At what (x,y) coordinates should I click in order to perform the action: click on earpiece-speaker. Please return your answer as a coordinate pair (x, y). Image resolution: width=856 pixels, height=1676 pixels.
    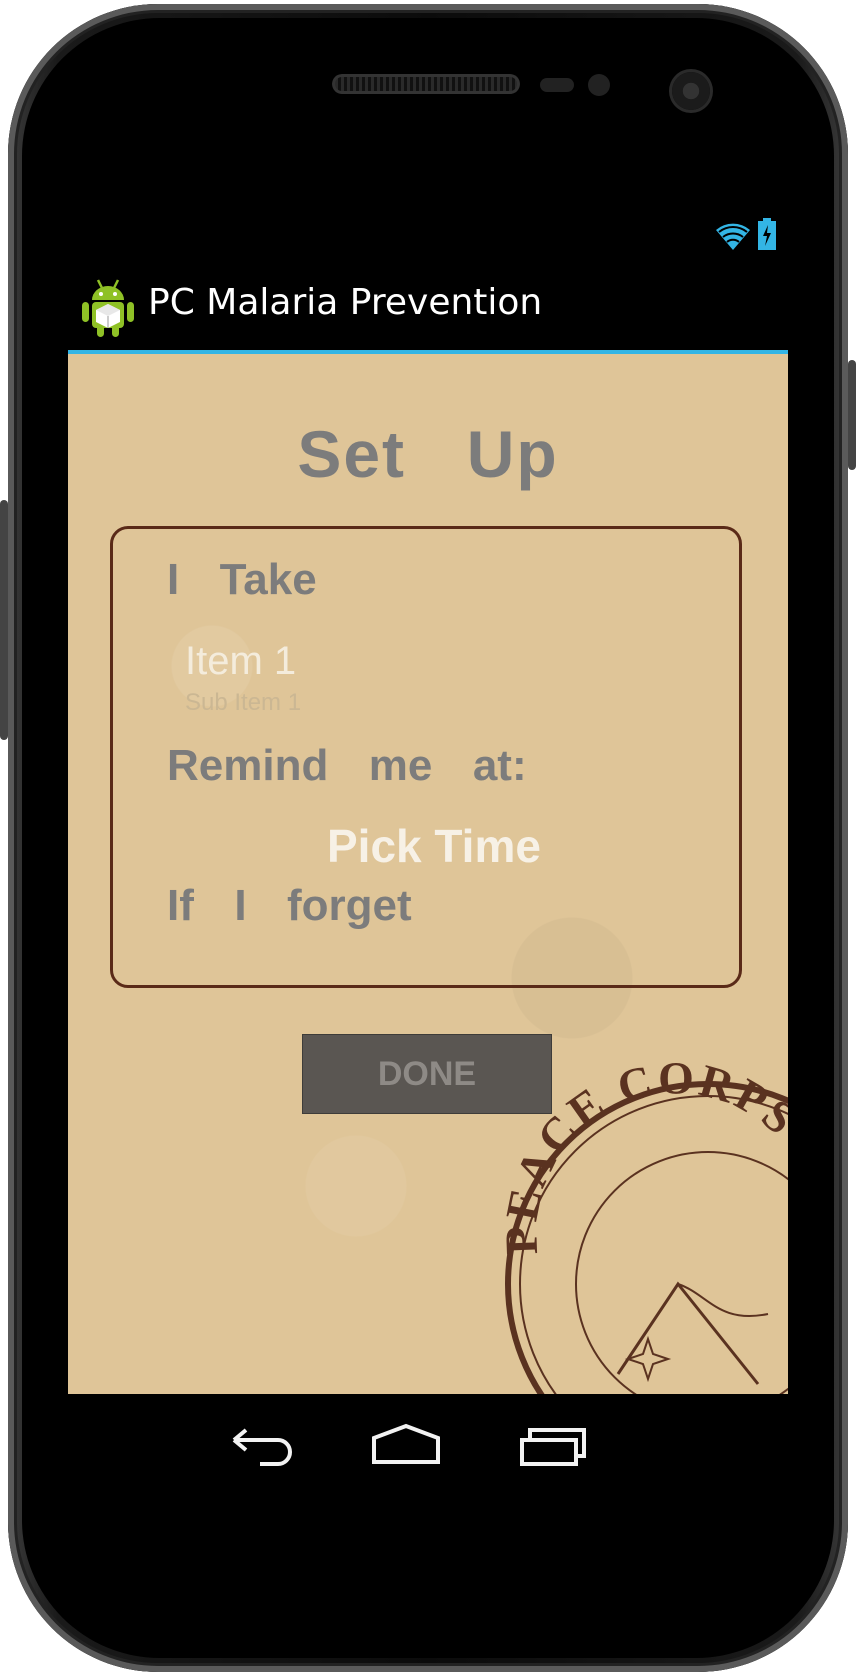
    Looking at the image, I should click on (426, 84).